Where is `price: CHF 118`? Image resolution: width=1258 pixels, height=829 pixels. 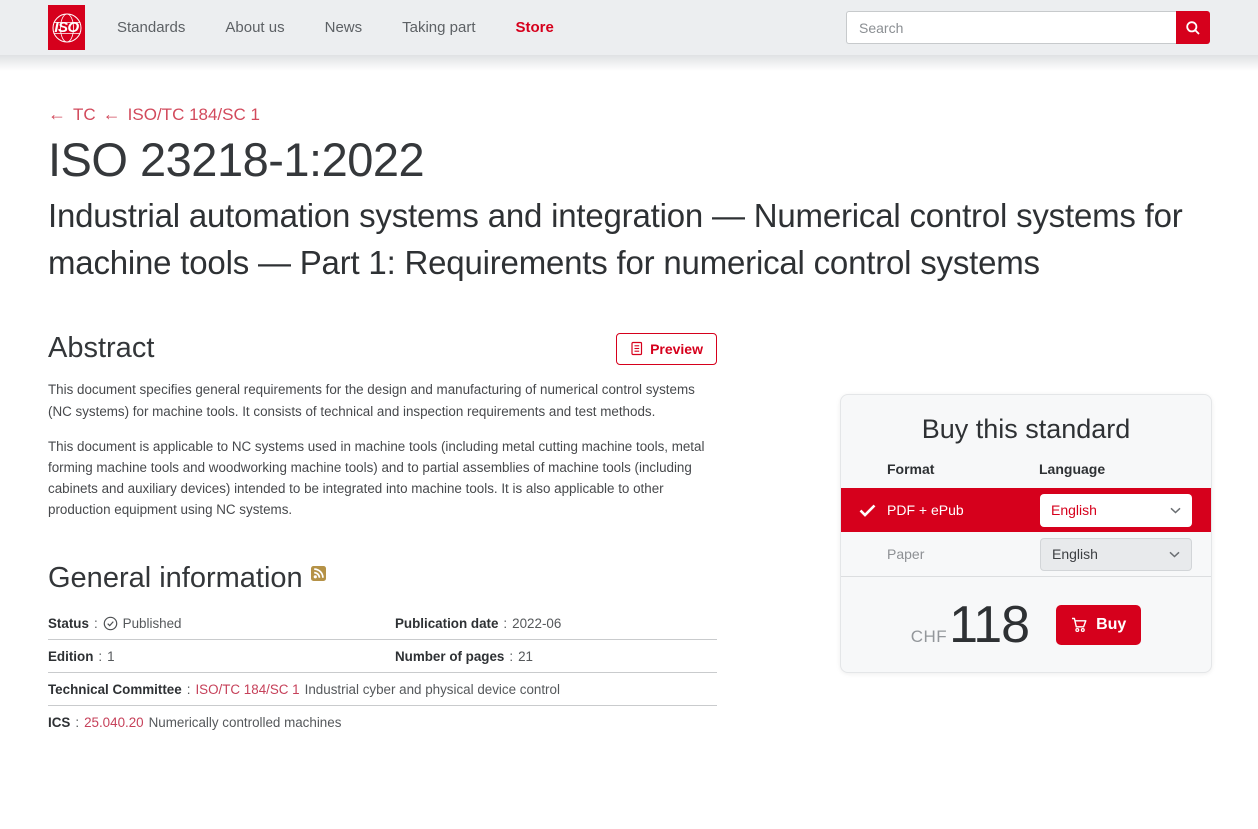
price: CHF 118 is located at coordinates (970, 625).